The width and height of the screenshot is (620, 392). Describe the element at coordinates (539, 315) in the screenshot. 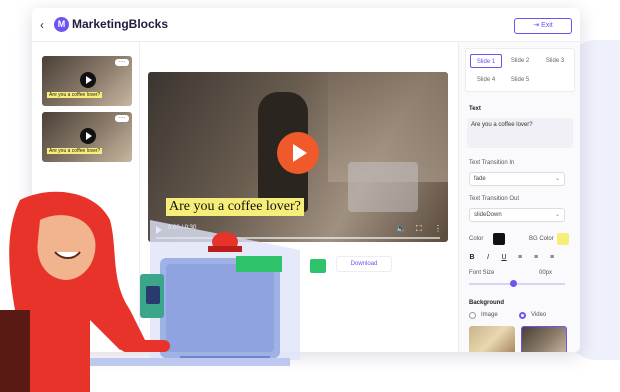

I see `video-option-label: Video` at that location.